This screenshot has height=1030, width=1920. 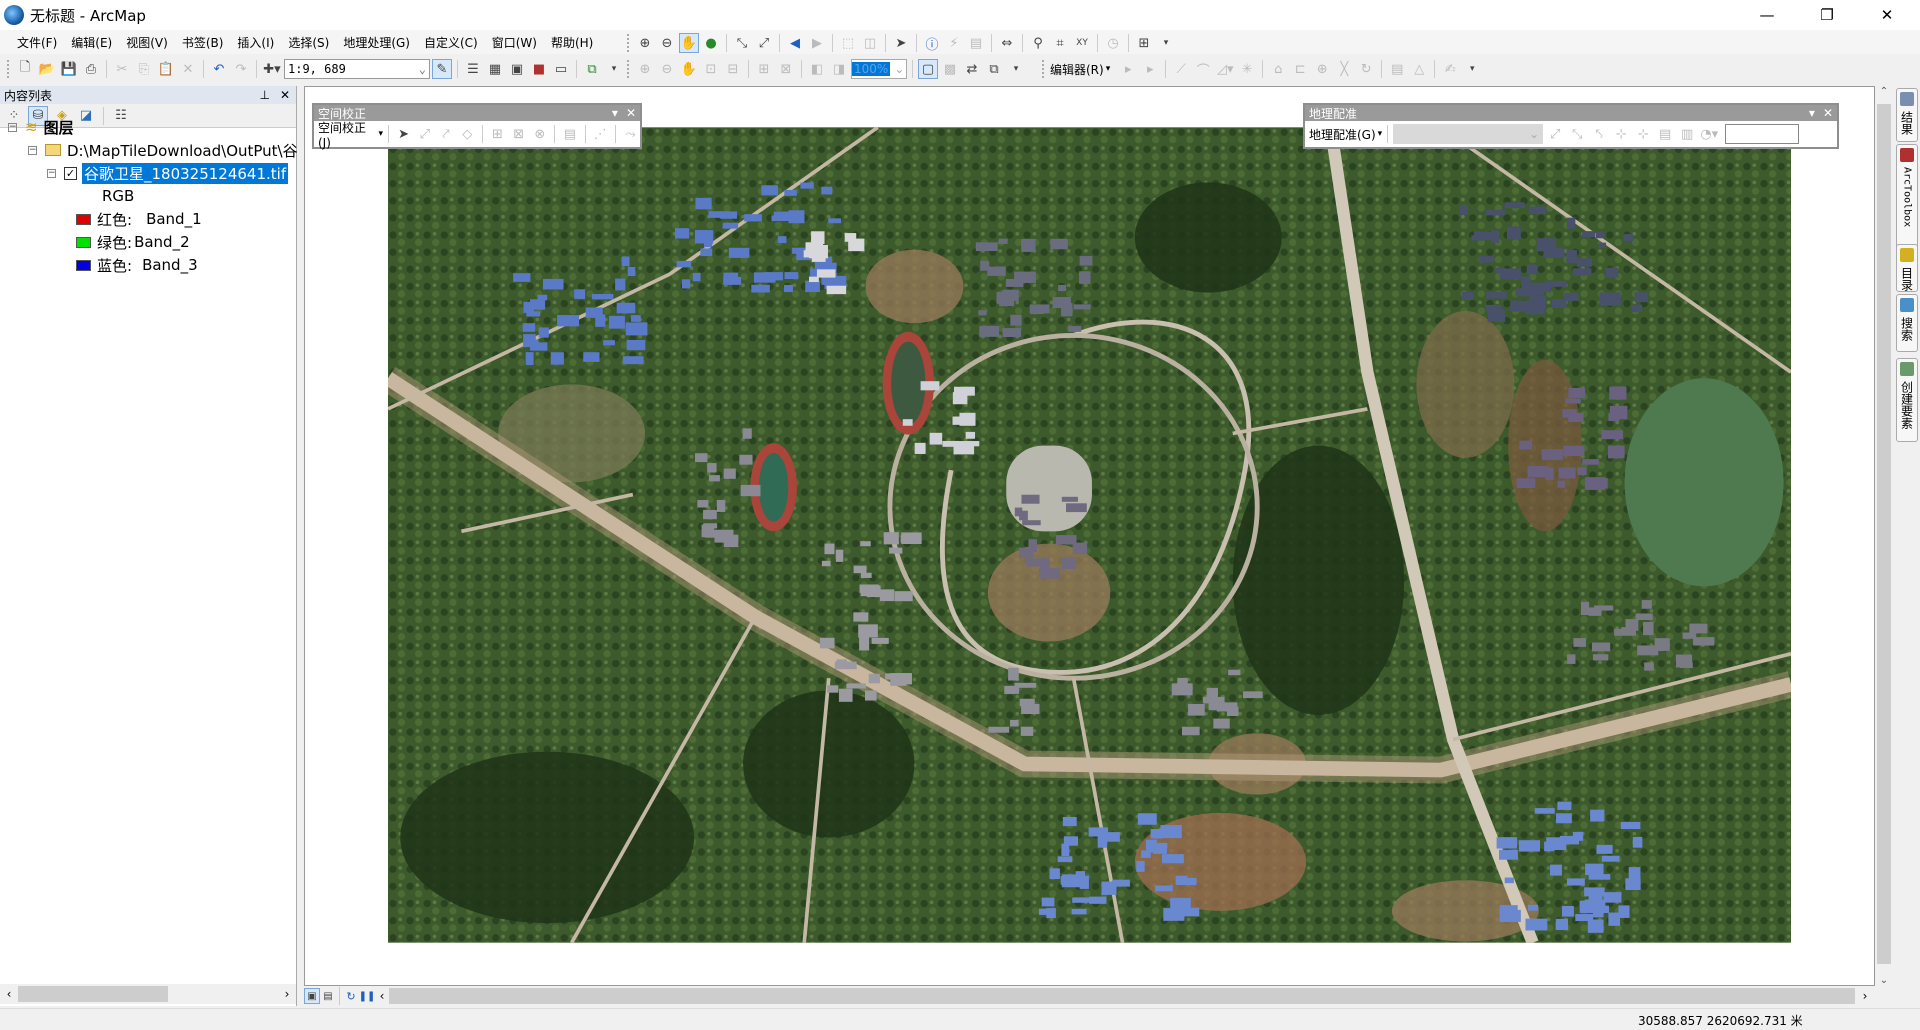 What do you see at coordinates (689, 69) in the screenshot?
I see `layout-pan-icon: ✋` at bounding box center [689, 69].